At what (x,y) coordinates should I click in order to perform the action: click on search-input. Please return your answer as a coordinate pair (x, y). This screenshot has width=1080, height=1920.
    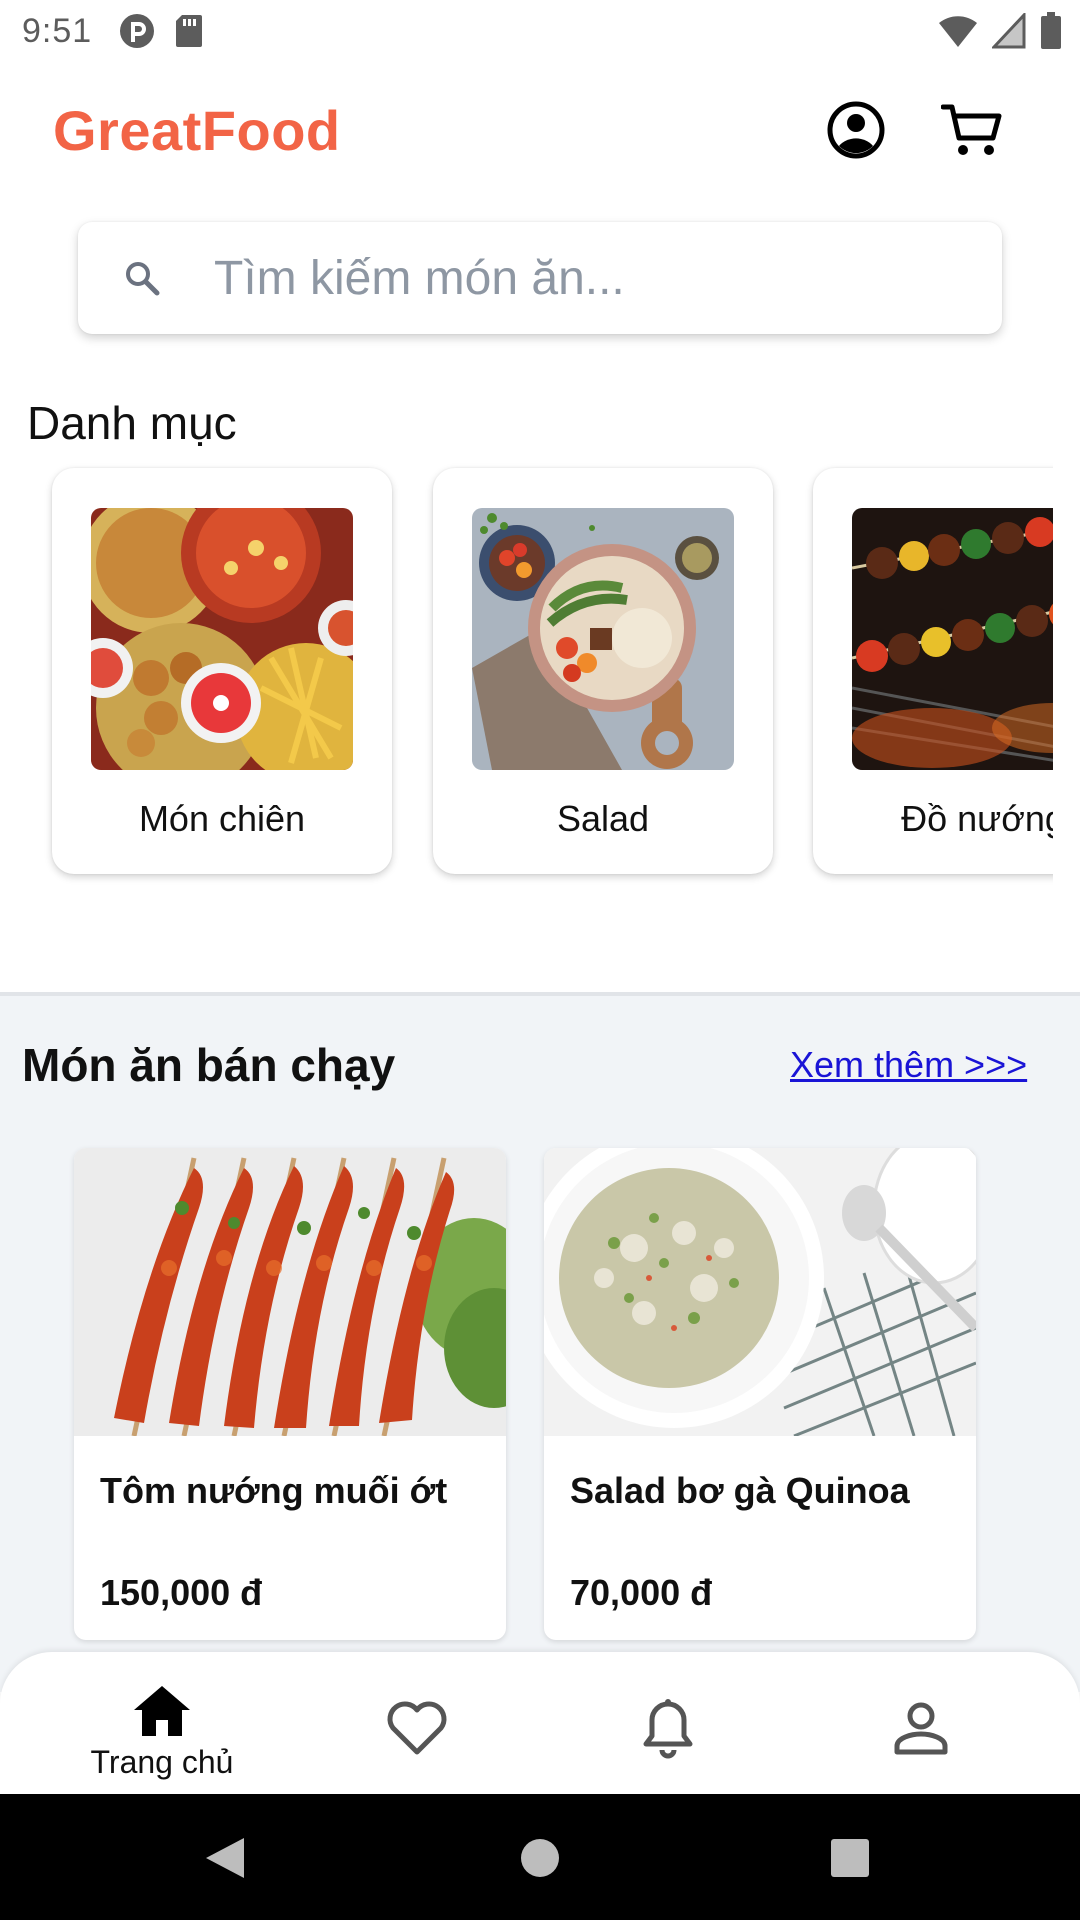
    Looking at the image, I should click on (594, 278).